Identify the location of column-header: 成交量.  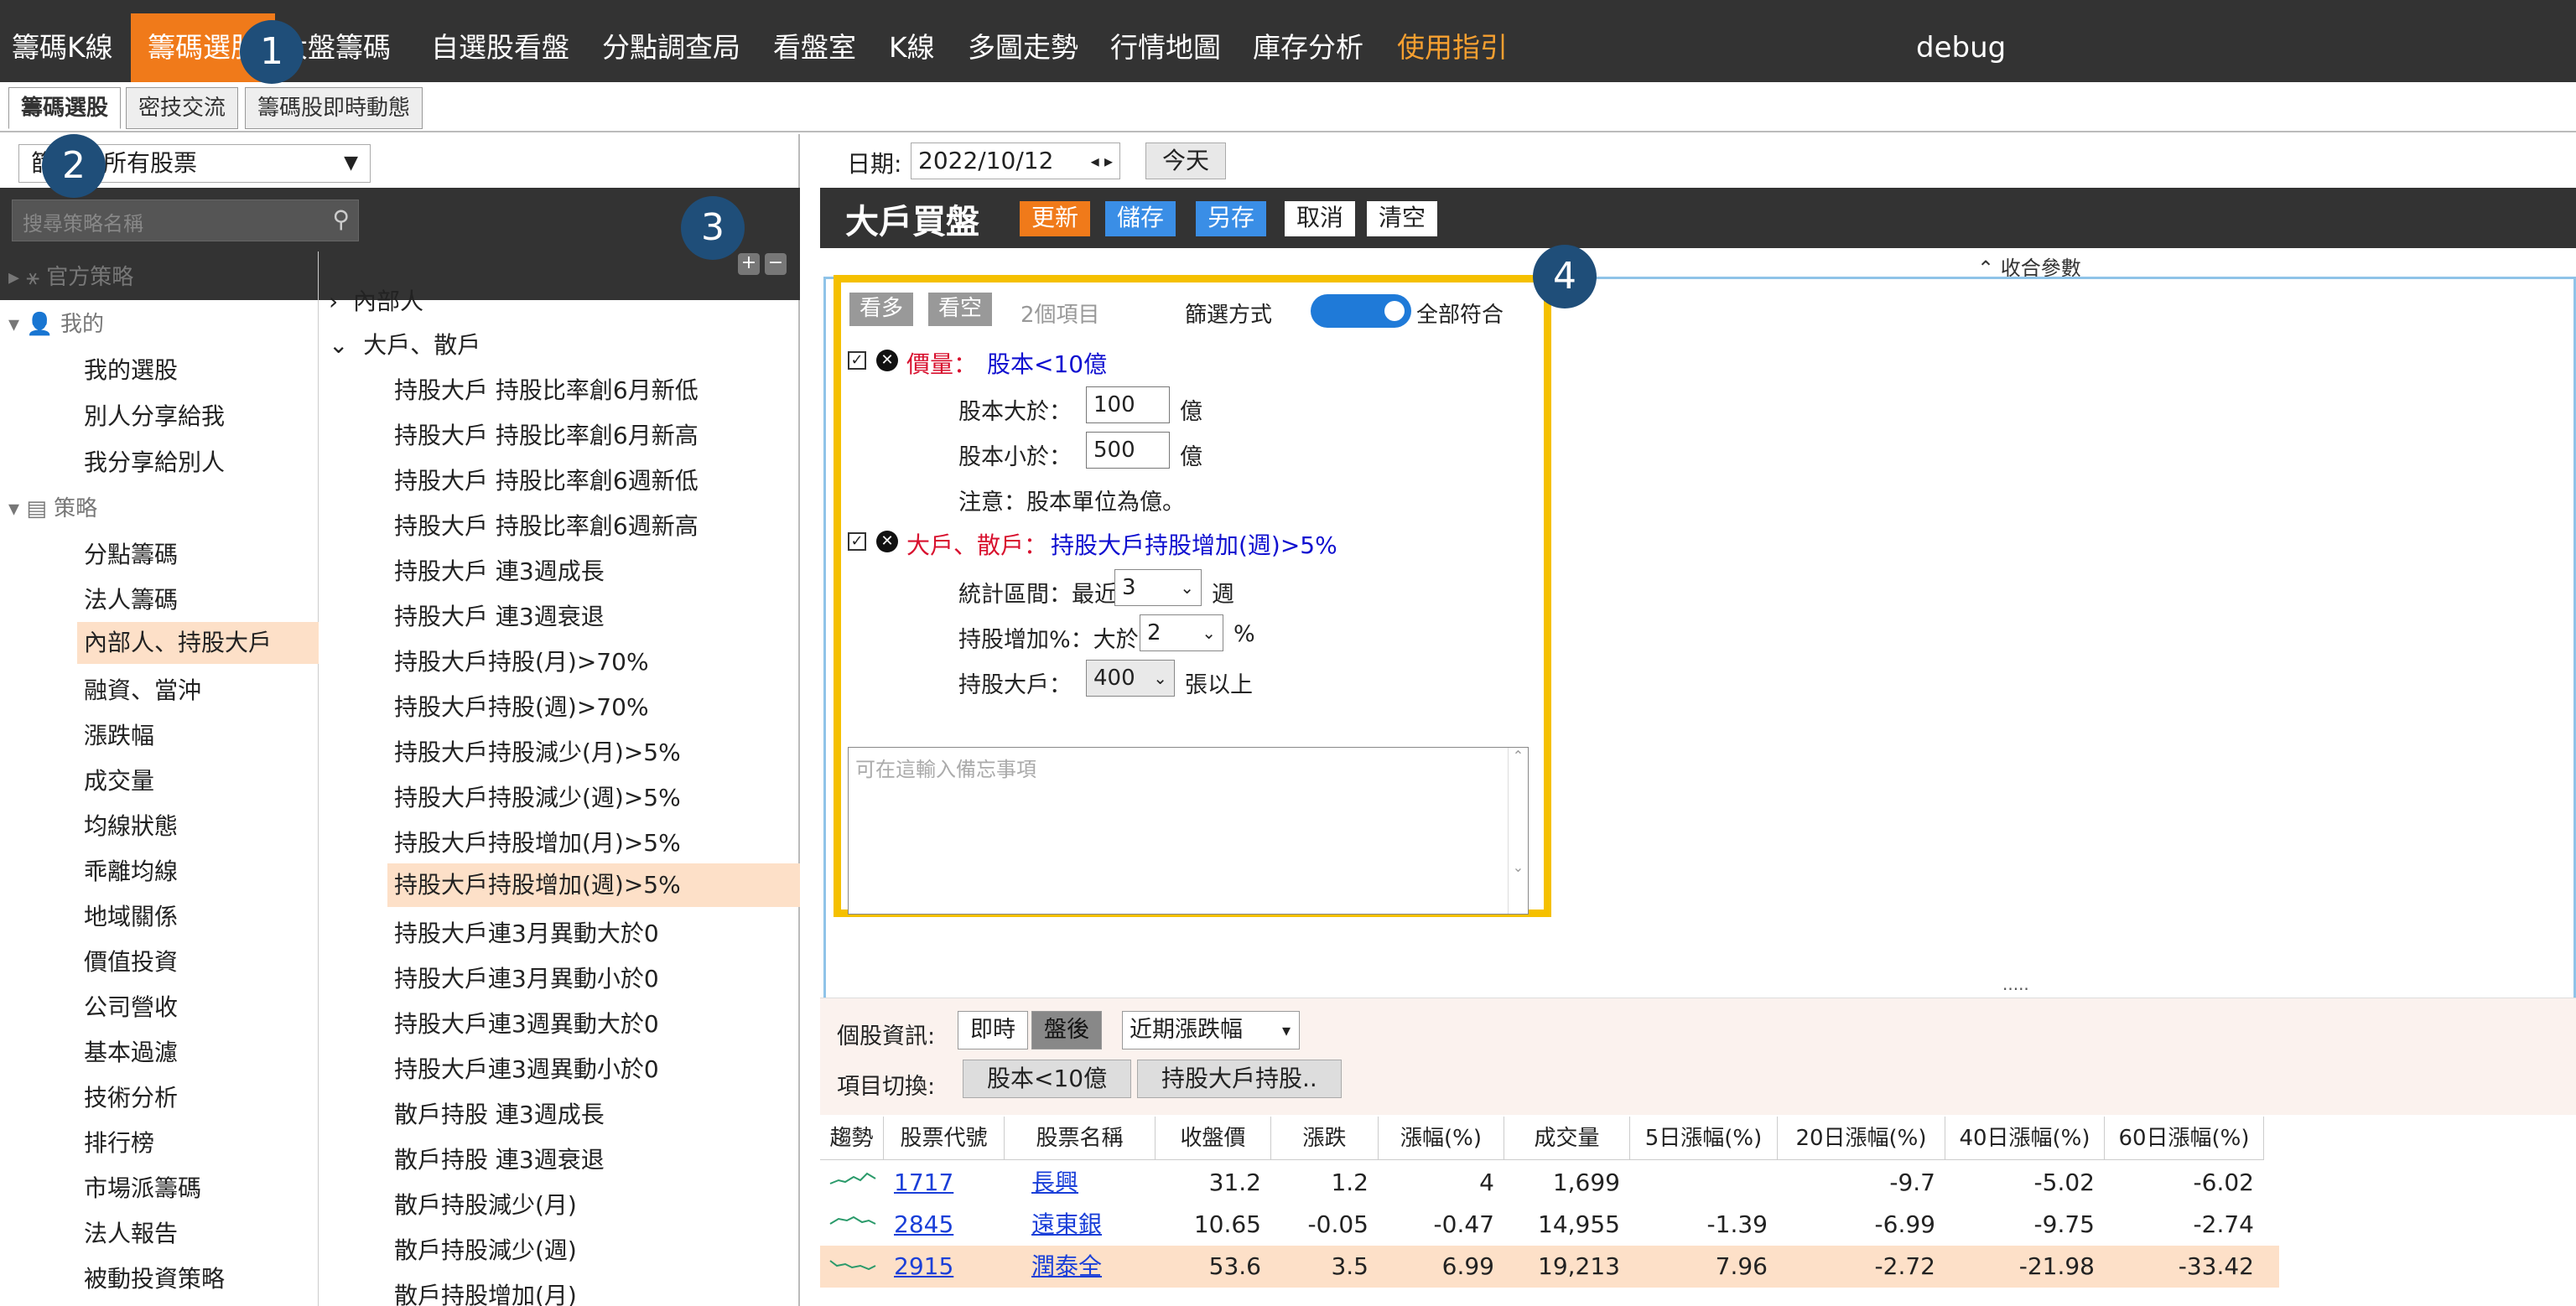
(1567, 1139).